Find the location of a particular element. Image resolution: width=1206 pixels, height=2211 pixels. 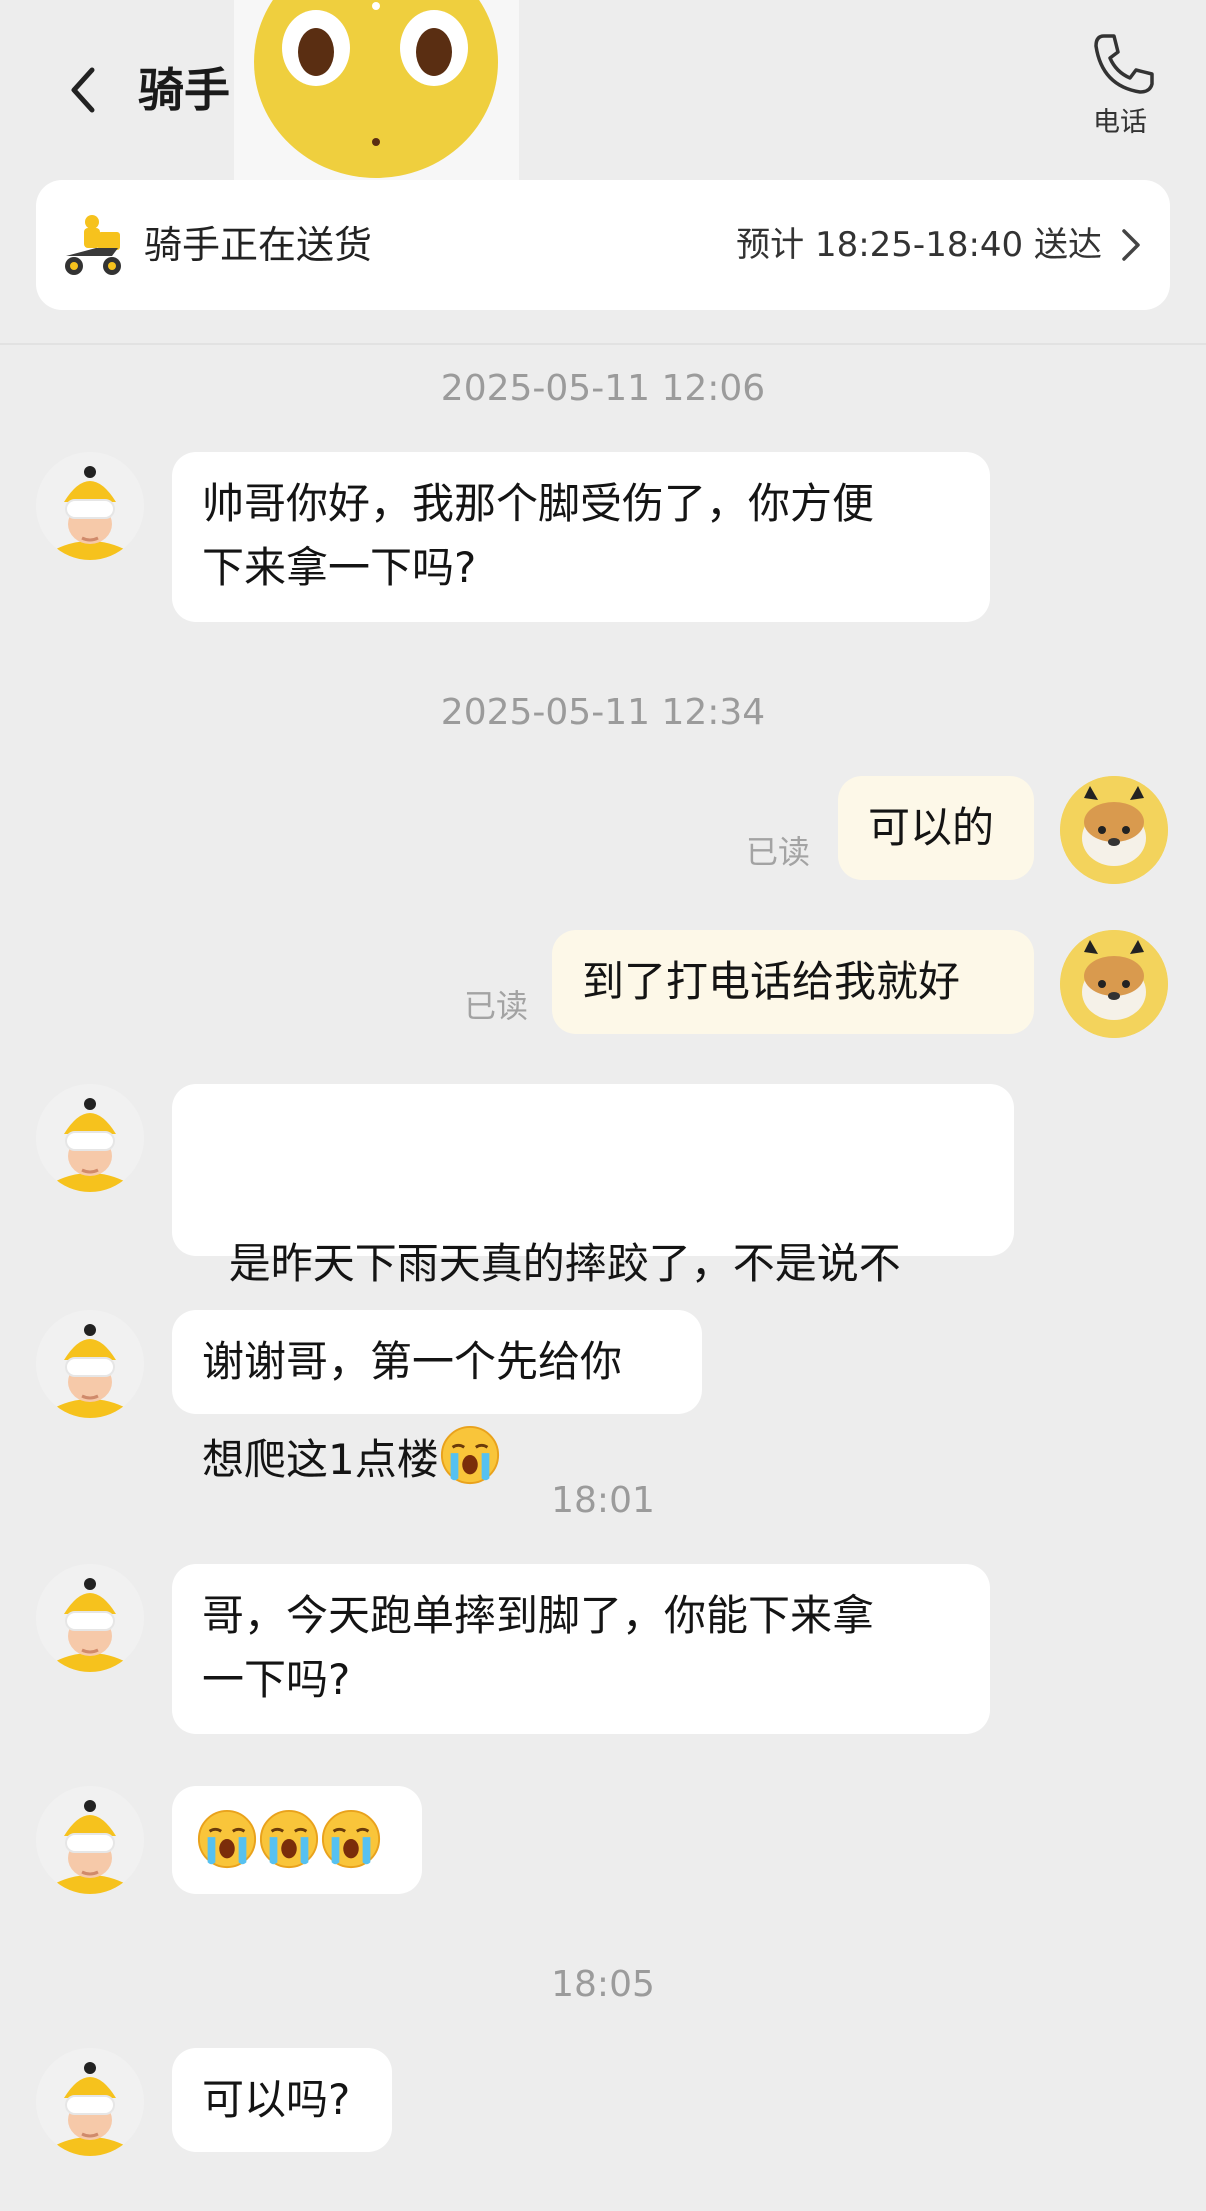

delivery-status-card: 骑手正在送货 预计 18:25-18:40 送达 is located at coordinates (603, 245).